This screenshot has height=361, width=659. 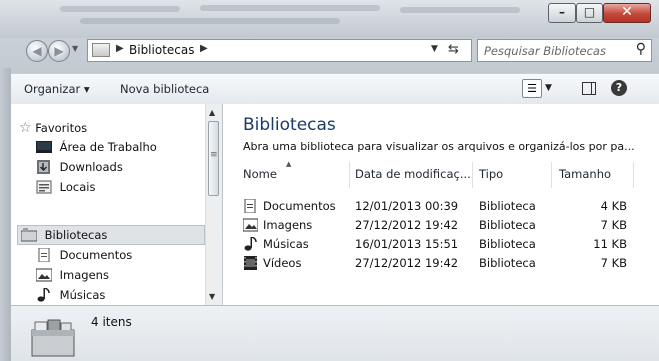 I want to click on desktop-icon, so click(x=44, y=147).